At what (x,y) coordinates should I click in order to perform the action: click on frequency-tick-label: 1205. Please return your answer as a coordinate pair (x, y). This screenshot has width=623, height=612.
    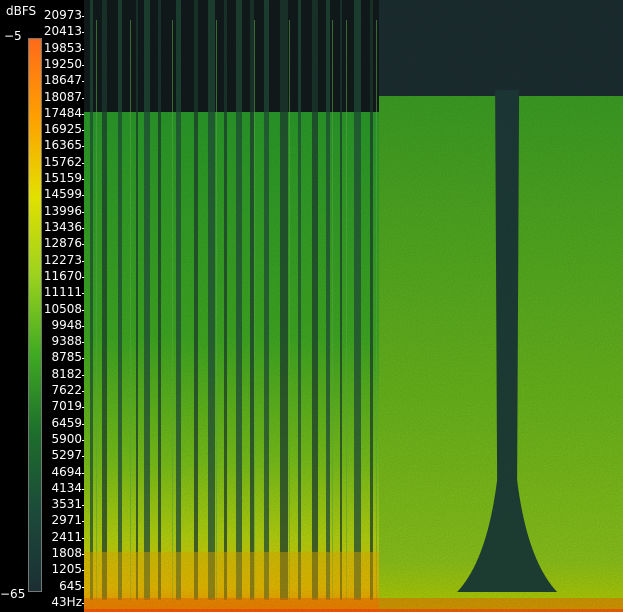
    Looking at the image, I should click on (66, 569).